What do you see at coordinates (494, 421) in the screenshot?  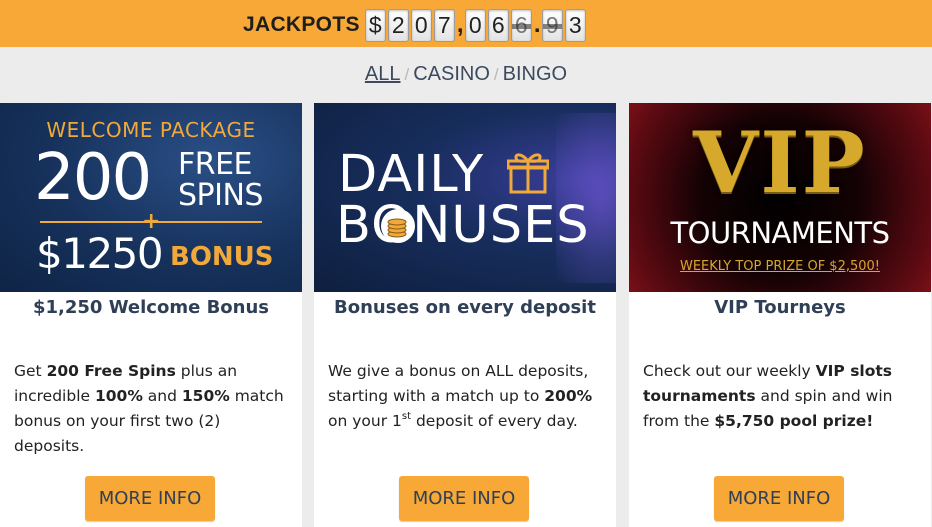 I see `desc-text: deposit of every day.` at bounding box center [494, 421].